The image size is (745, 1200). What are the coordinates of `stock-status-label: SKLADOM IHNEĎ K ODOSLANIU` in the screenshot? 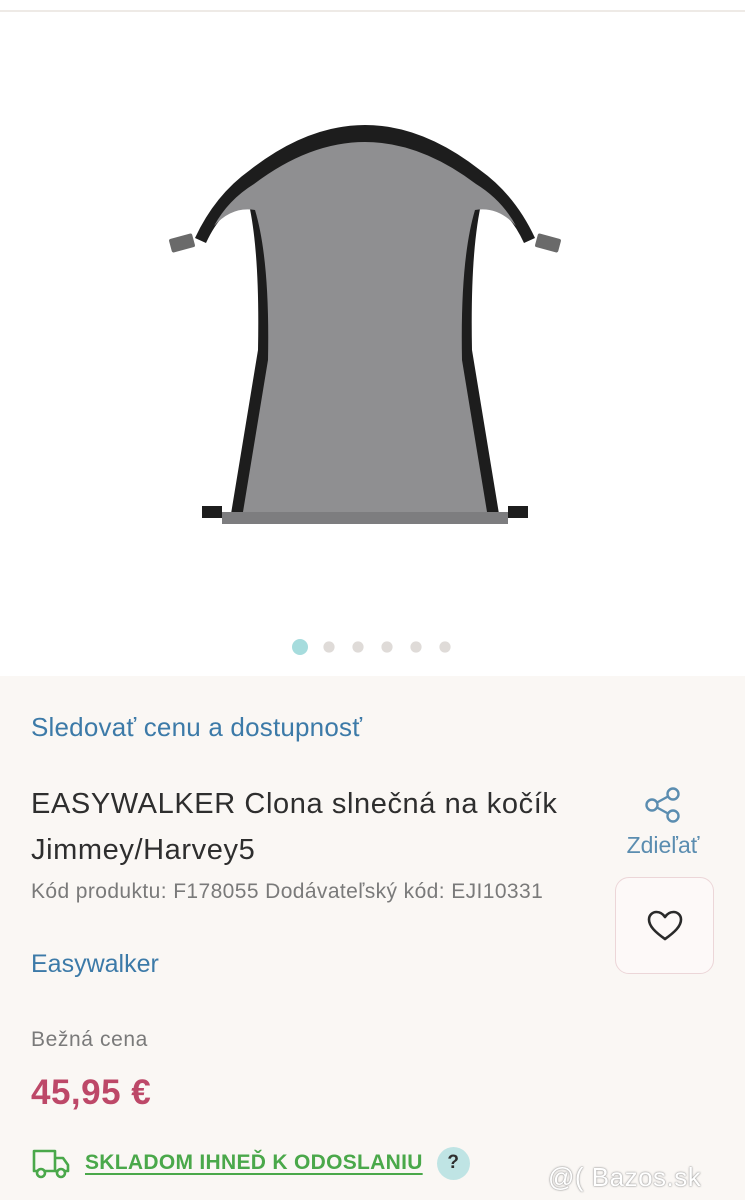 It's located at (254, 1163).